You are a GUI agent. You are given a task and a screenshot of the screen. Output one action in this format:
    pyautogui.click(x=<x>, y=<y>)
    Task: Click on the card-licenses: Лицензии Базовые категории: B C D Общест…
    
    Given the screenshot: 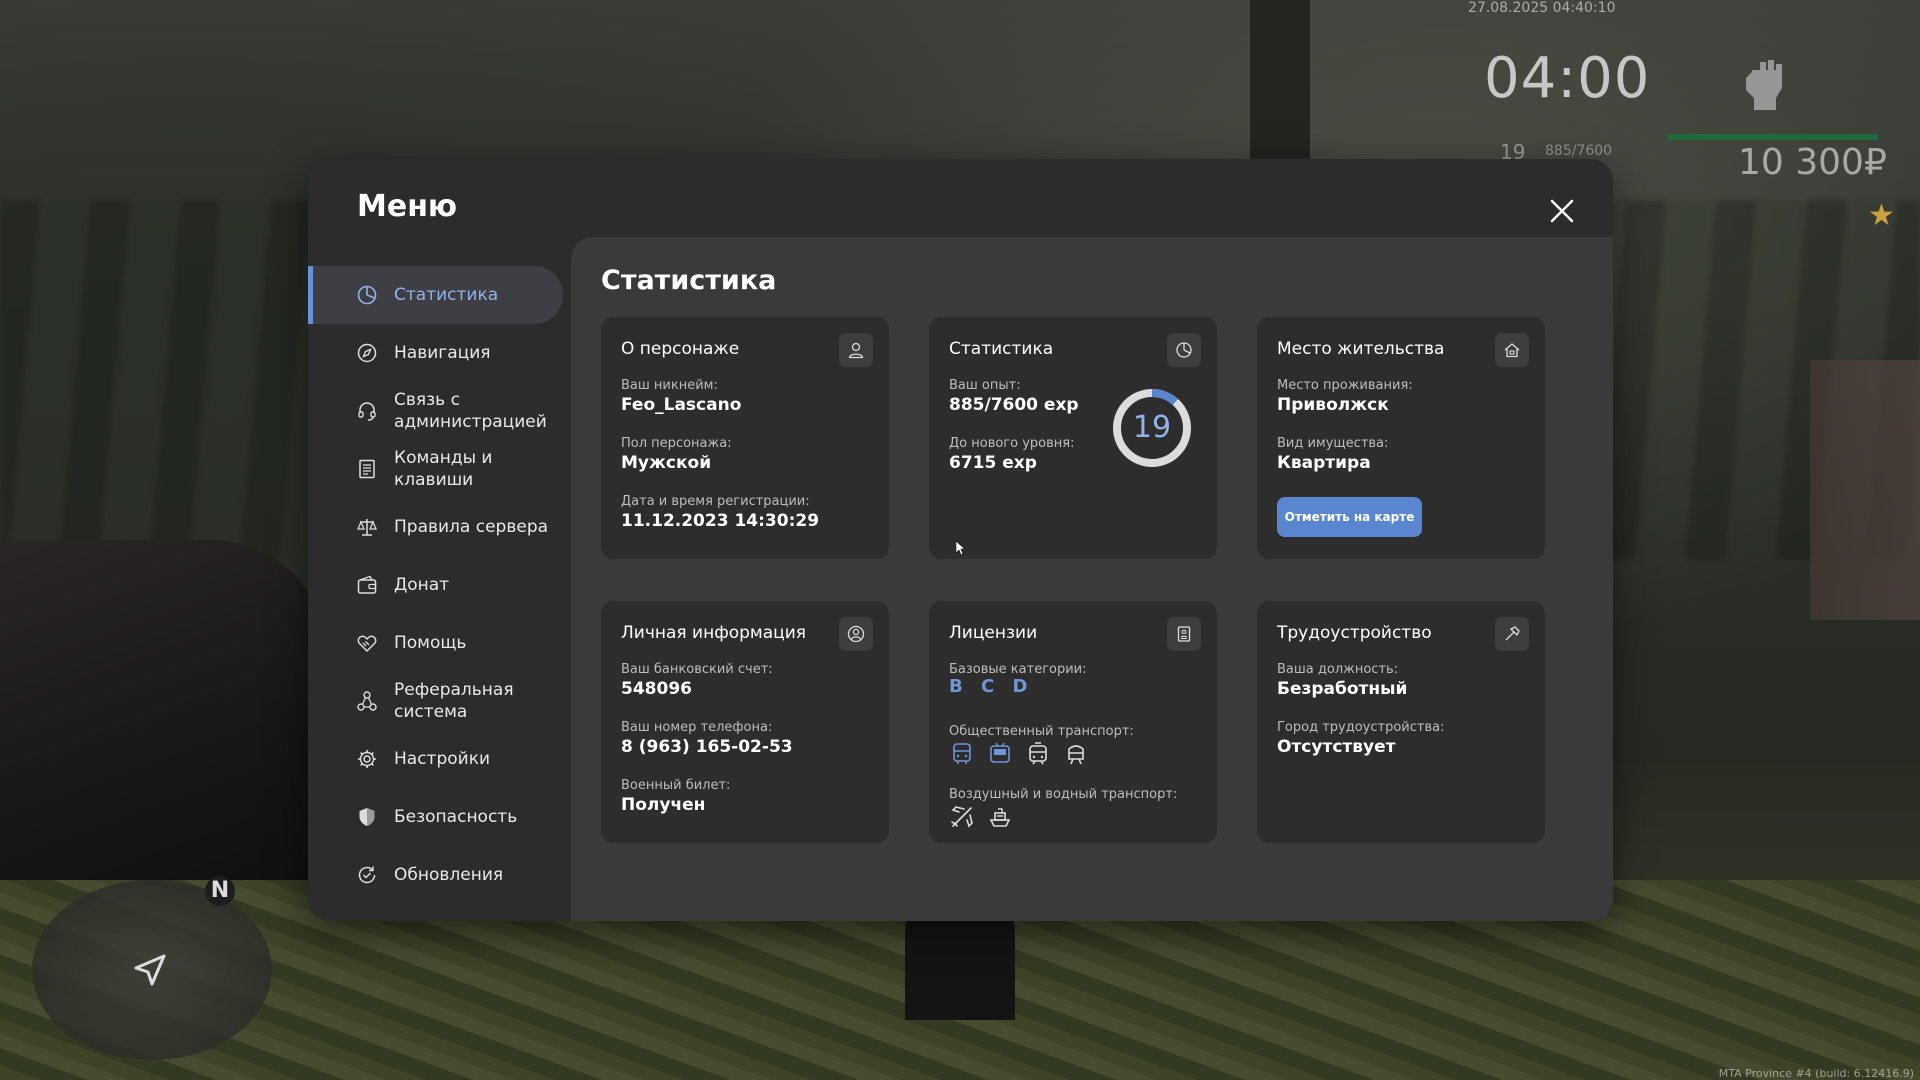 What is the action you would take?
    pyautogui.click(x=1073, y=722)
    